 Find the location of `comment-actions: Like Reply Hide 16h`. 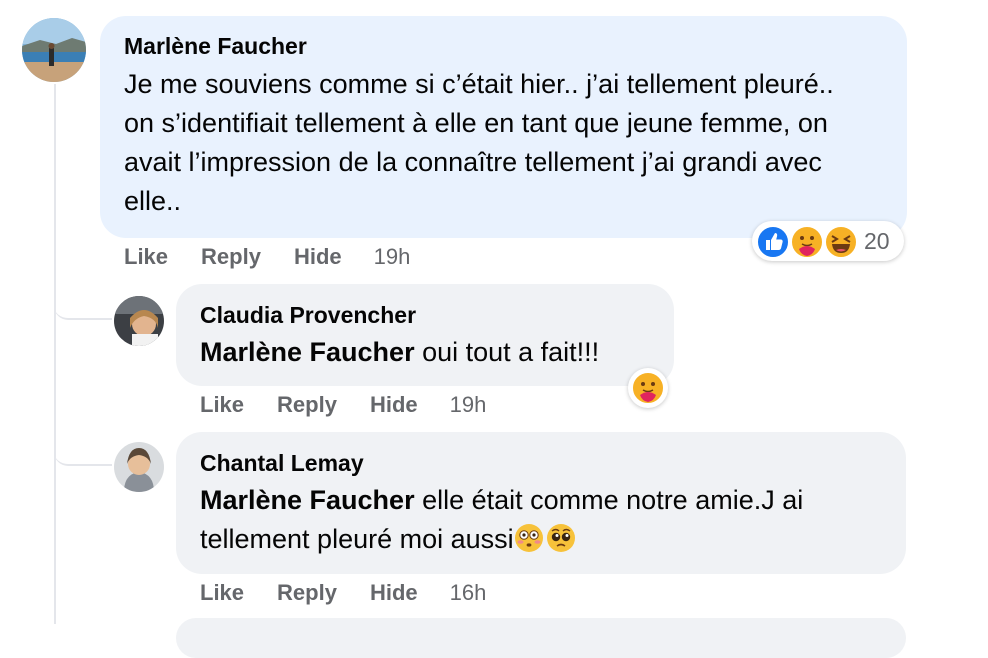

comment-actions: Like Reply Hide 16h is located at coordinates (343, 593).